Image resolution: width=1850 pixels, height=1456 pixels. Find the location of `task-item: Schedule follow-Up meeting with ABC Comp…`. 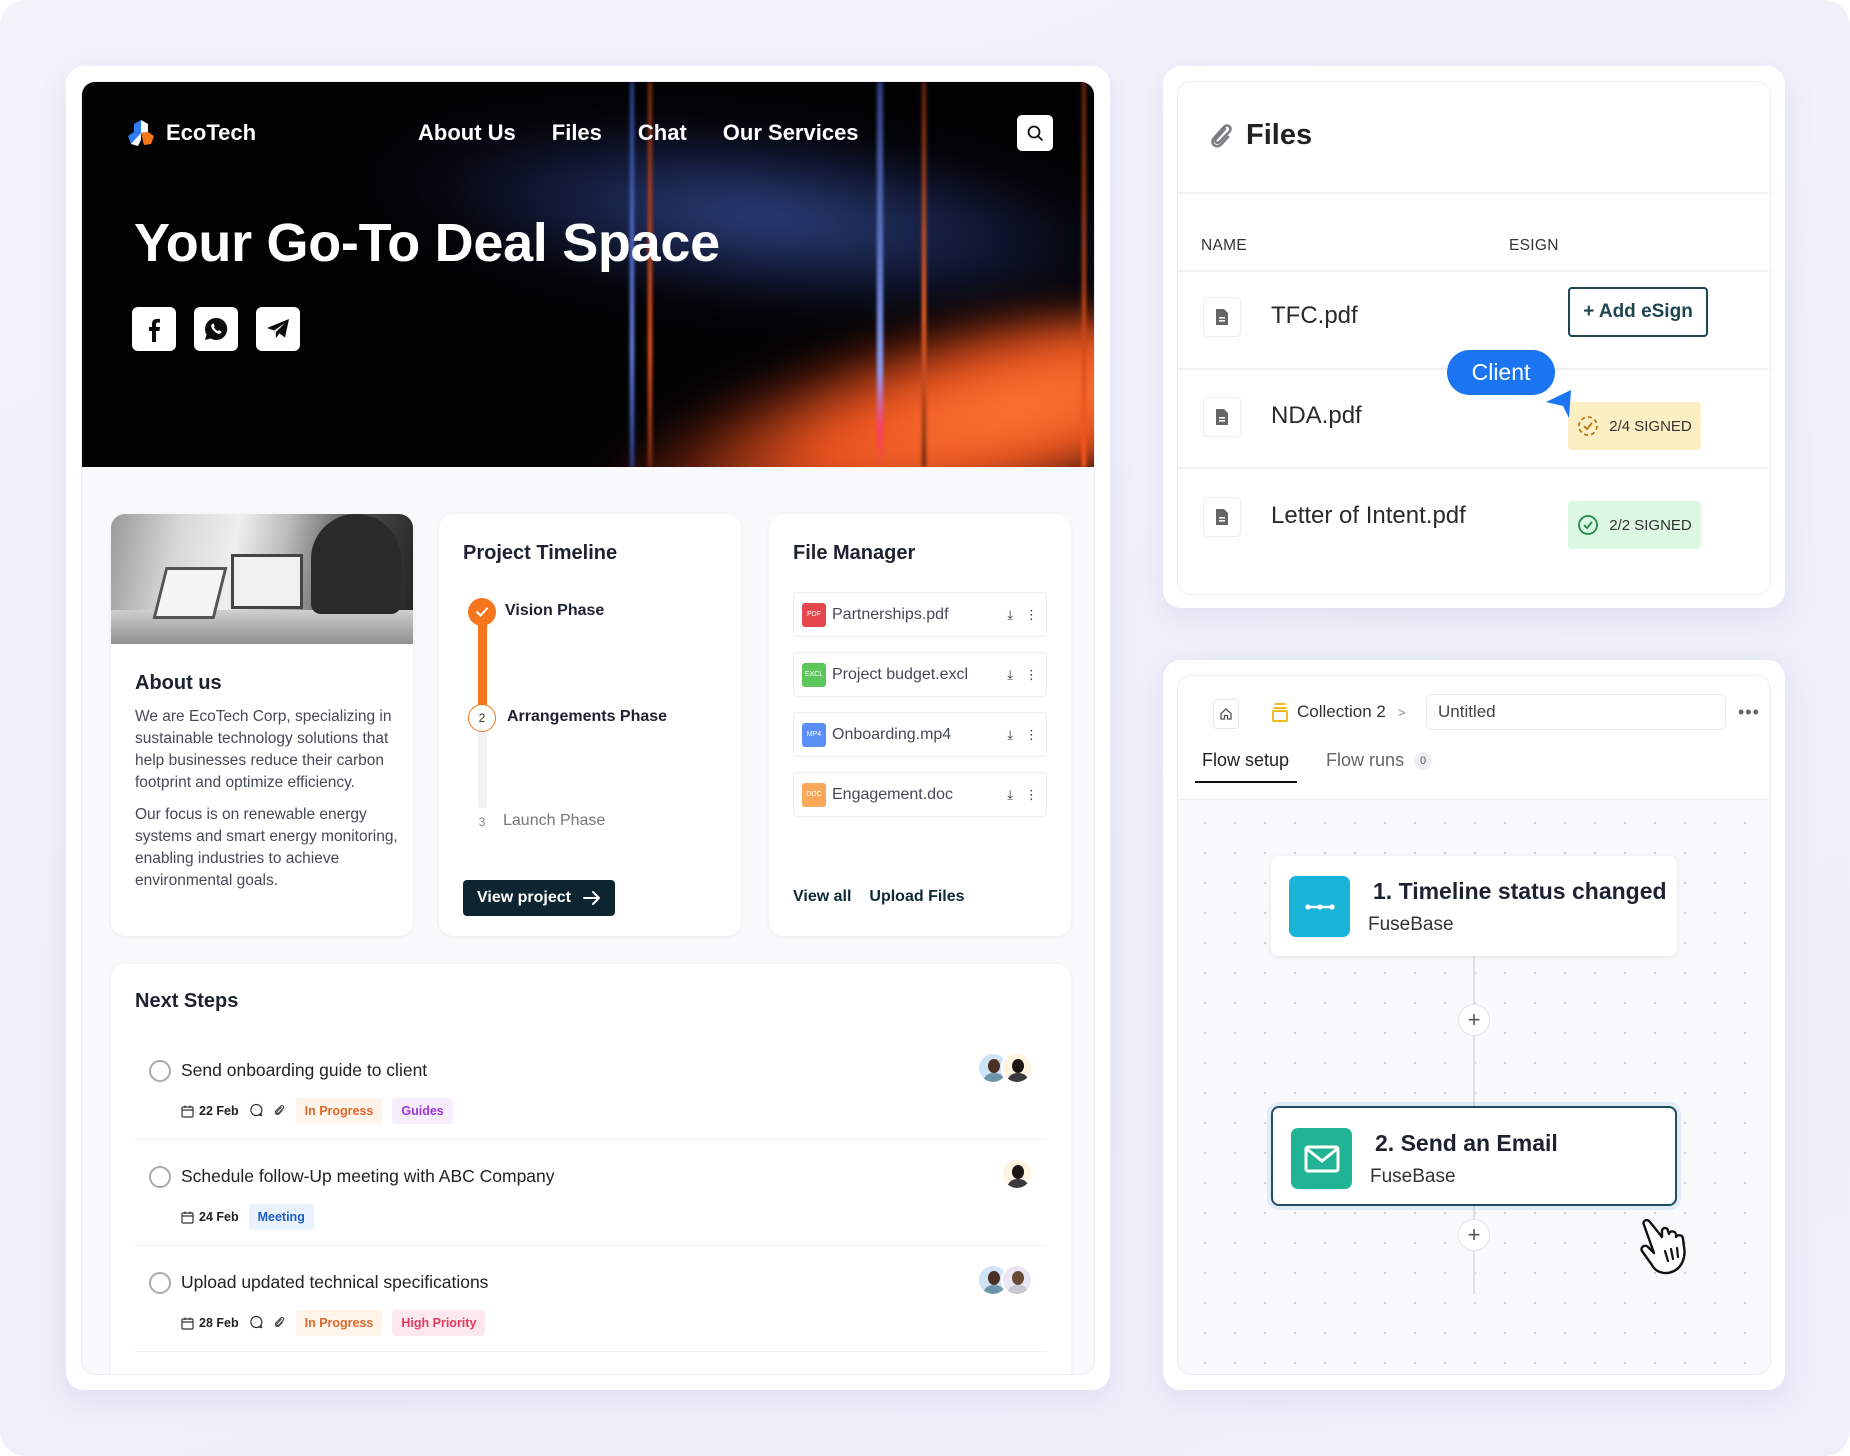

task-item: Schedule follow-Up meeting with ABC Comp… is located at coordinates (591, 1193).